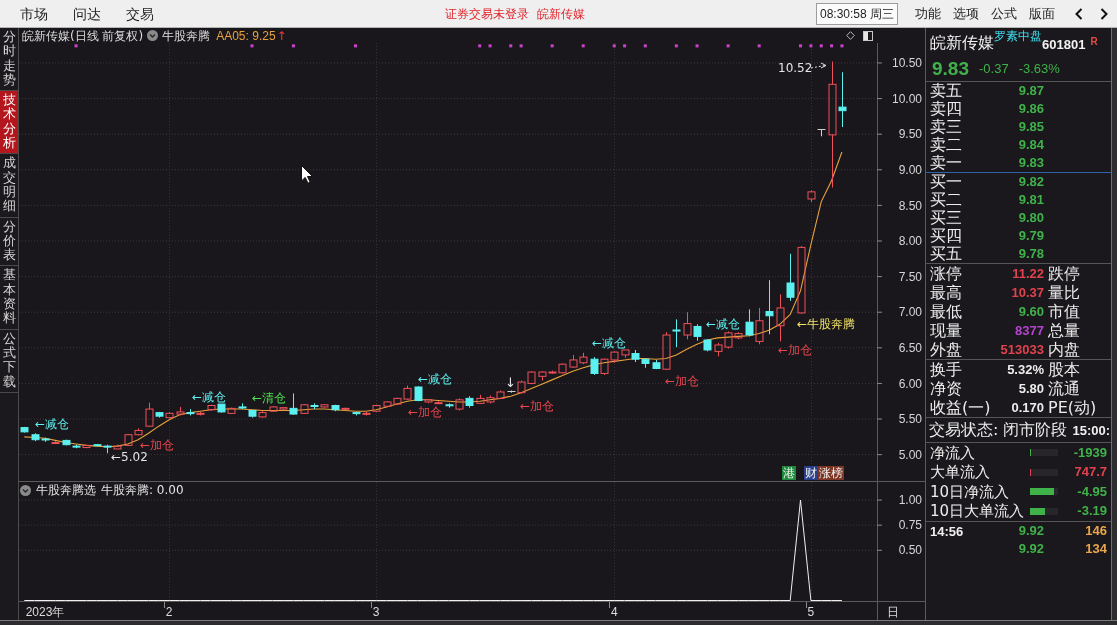 This screenshot has width=1117, height=625. I want to click on stat-label: 量比, so click(1064, 292).